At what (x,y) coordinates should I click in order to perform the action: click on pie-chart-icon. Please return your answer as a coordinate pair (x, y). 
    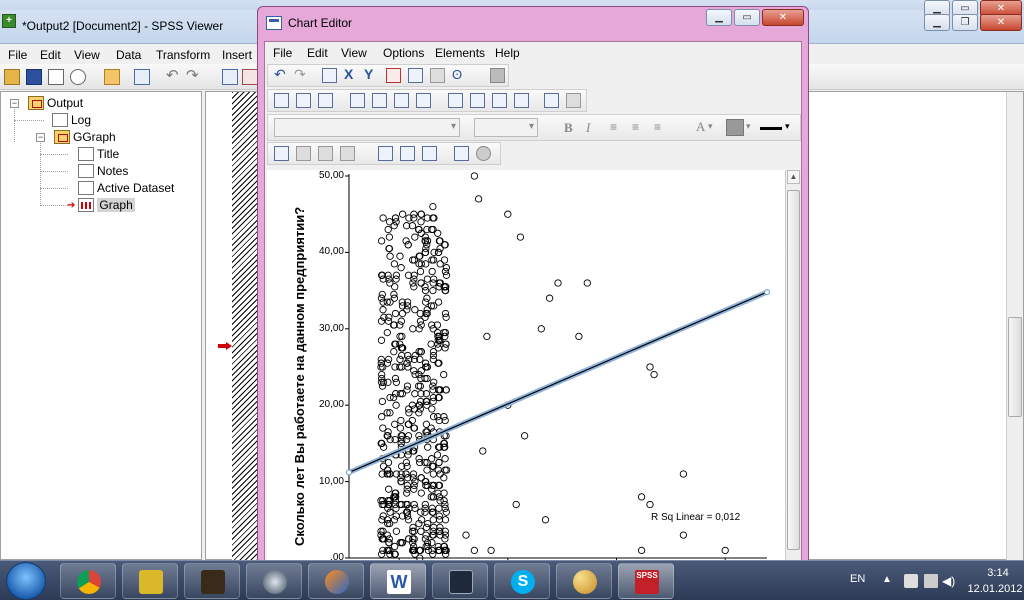
    Looking at the image, I should click on (483, 153).